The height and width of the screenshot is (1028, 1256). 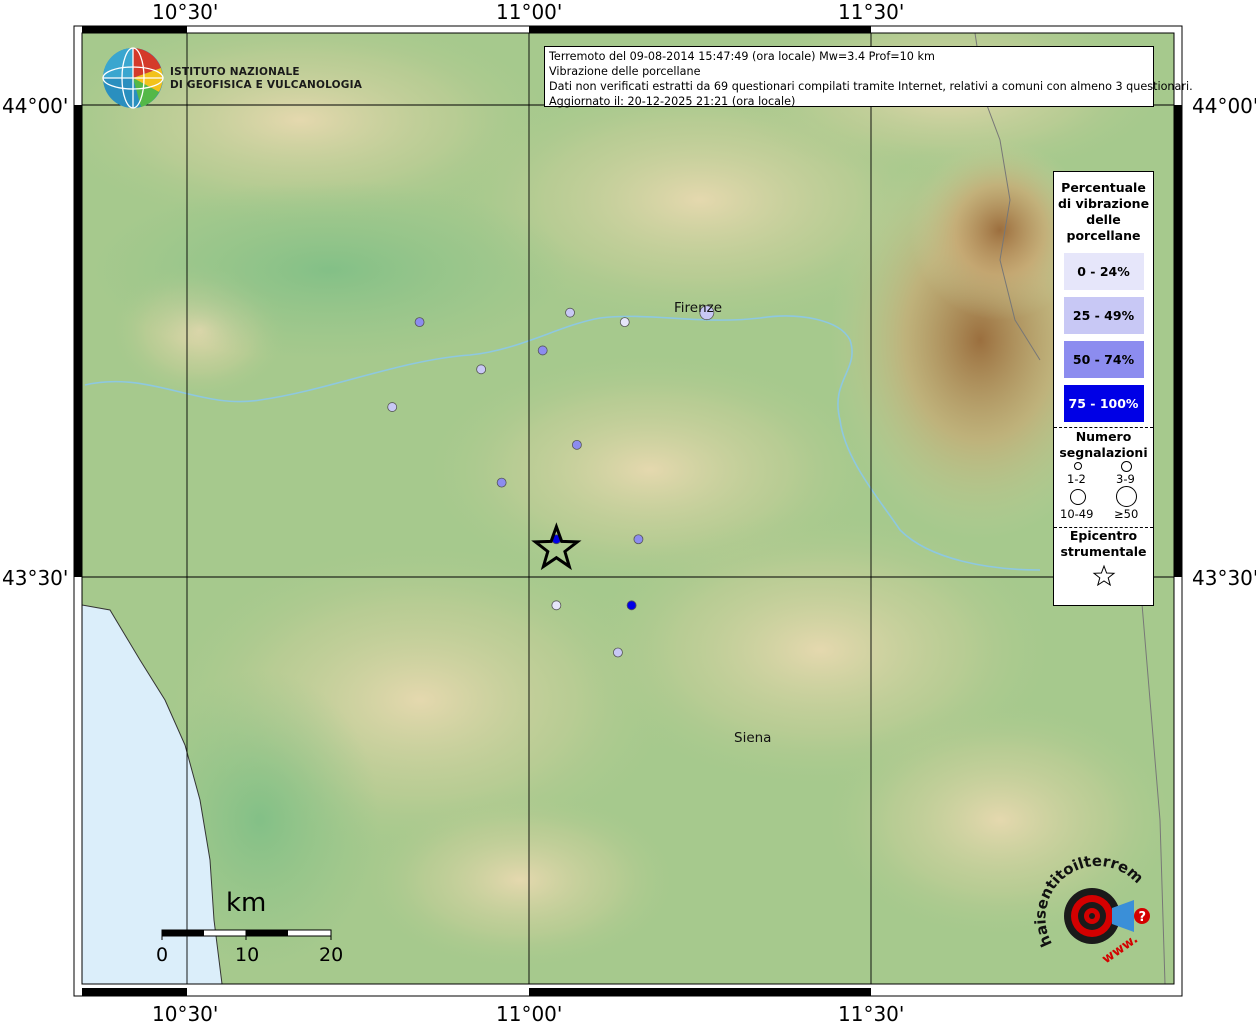 I want to click on legend-epicenter-line2: strumentale, so click(x=1103, y=551).